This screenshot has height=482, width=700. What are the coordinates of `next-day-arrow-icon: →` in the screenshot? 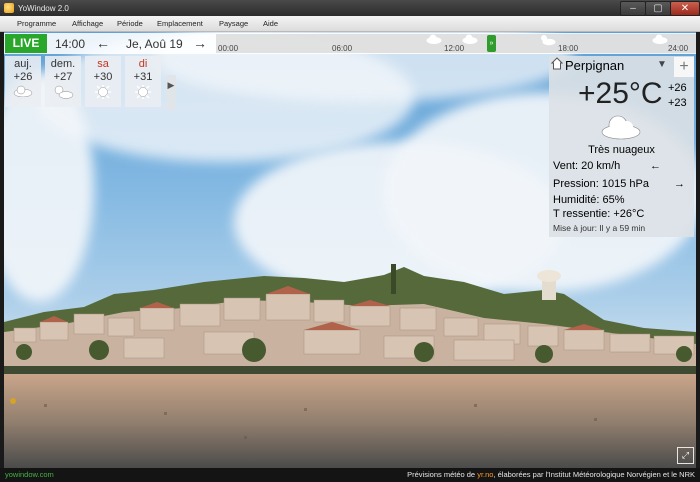 It's located at (200, 43).